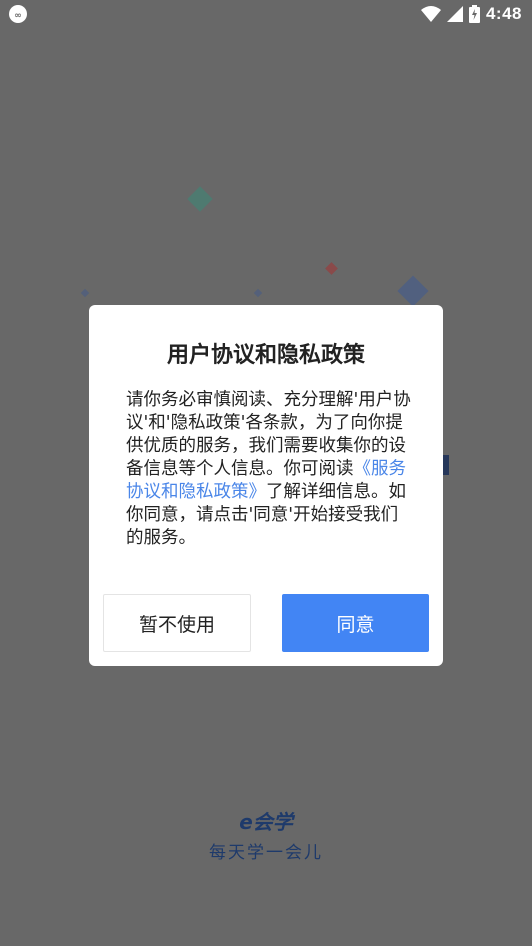 This screenshot has height=946, width=532. I want to click on wifi-icon, so click(430, 14).